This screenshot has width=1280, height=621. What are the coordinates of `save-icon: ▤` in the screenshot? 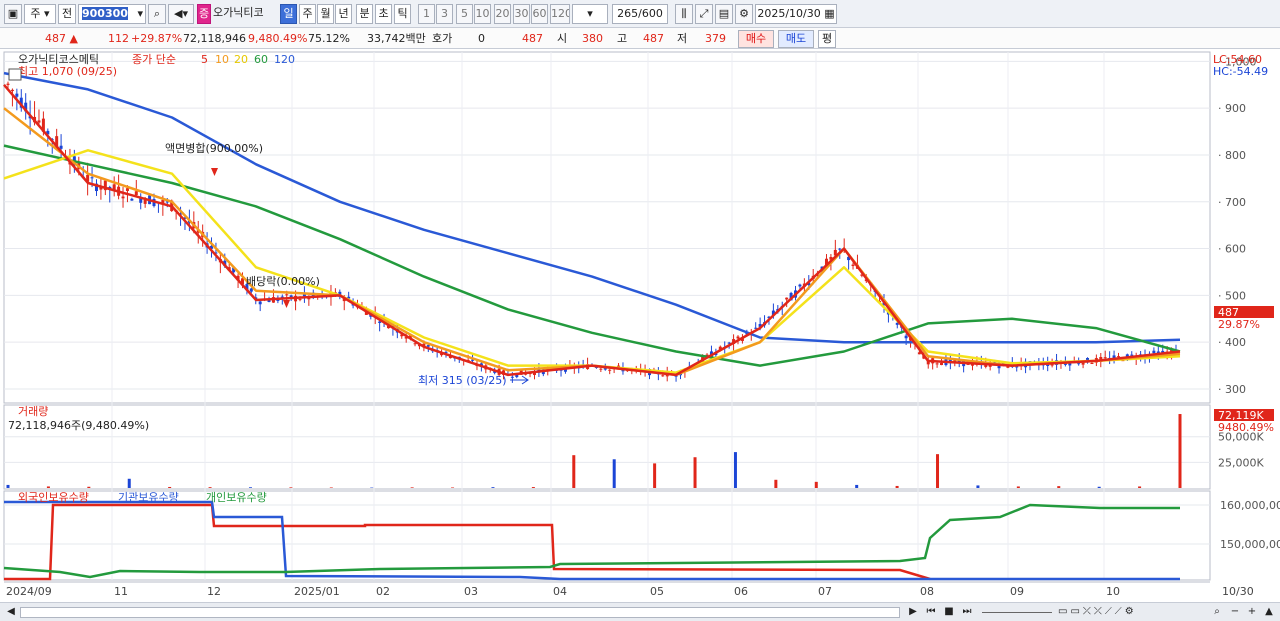 It's located at (724, 14).